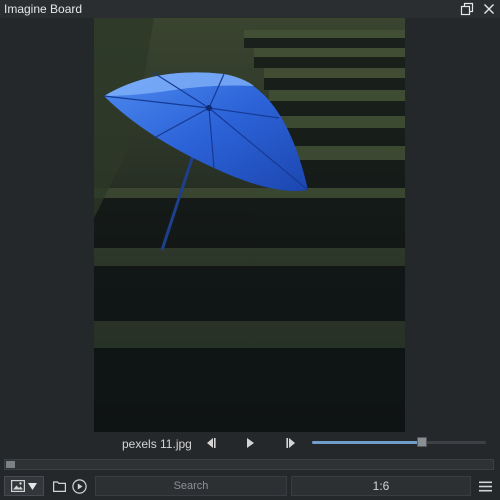  Describe the element at coordinates (18, 486) in the screenshot. I see `image-icon` at that location.